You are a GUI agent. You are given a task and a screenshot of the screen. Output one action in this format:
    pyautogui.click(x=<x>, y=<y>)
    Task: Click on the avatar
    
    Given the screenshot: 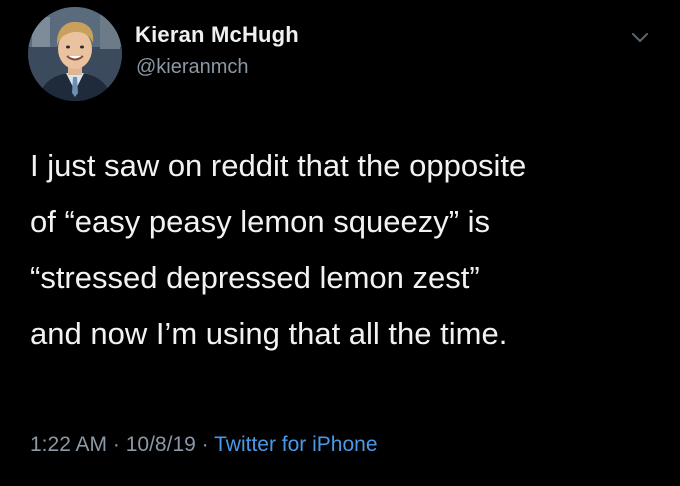 What is the action you would take?
    pyautogui.click(x=75, y=54)
    